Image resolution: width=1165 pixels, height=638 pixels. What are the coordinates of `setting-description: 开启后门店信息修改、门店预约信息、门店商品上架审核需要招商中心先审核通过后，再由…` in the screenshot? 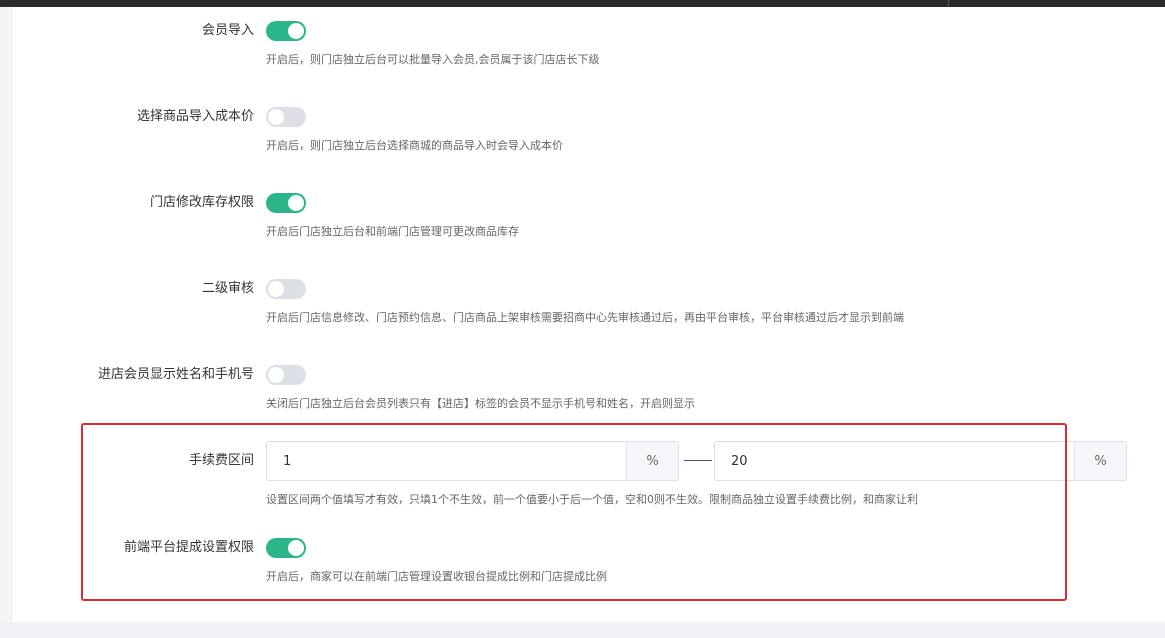 It's located at (585, 317).